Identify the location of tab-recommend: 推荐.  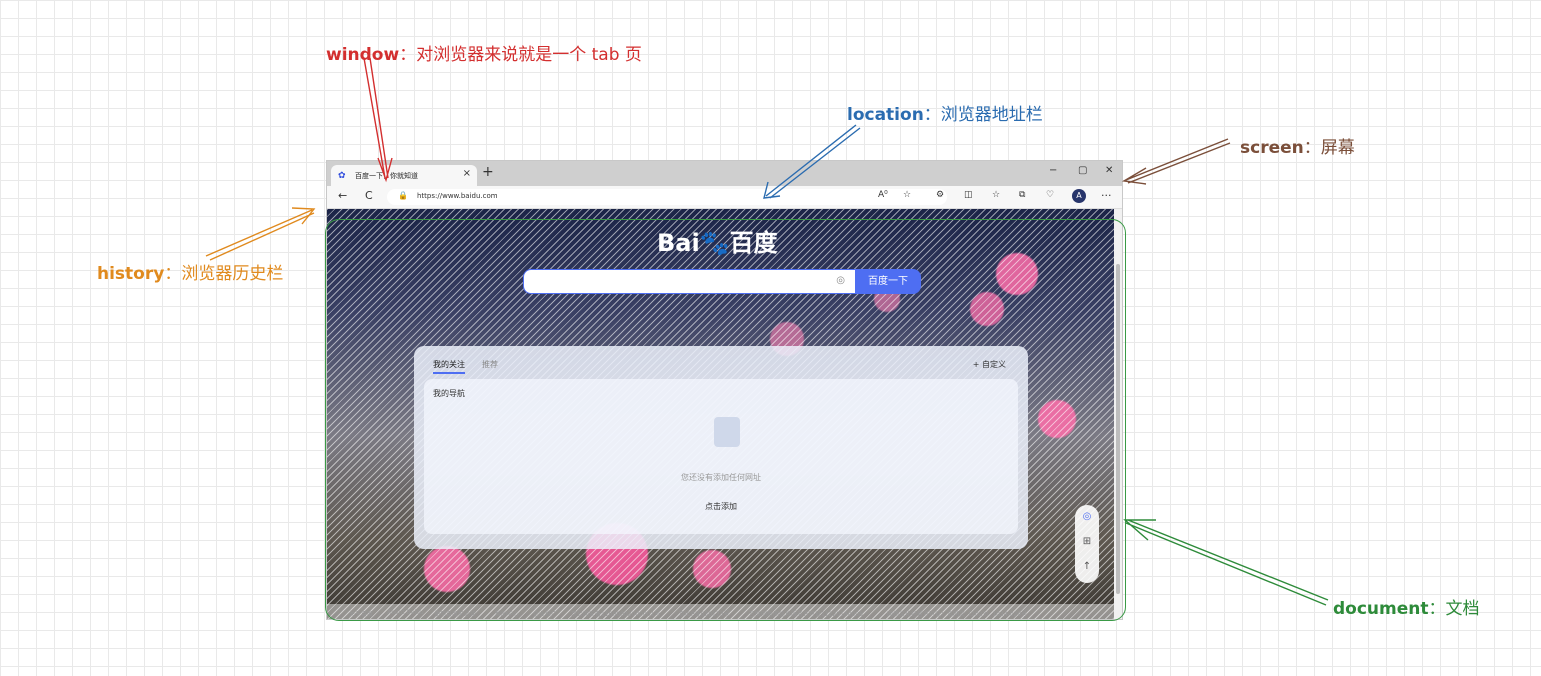
(490, 364).